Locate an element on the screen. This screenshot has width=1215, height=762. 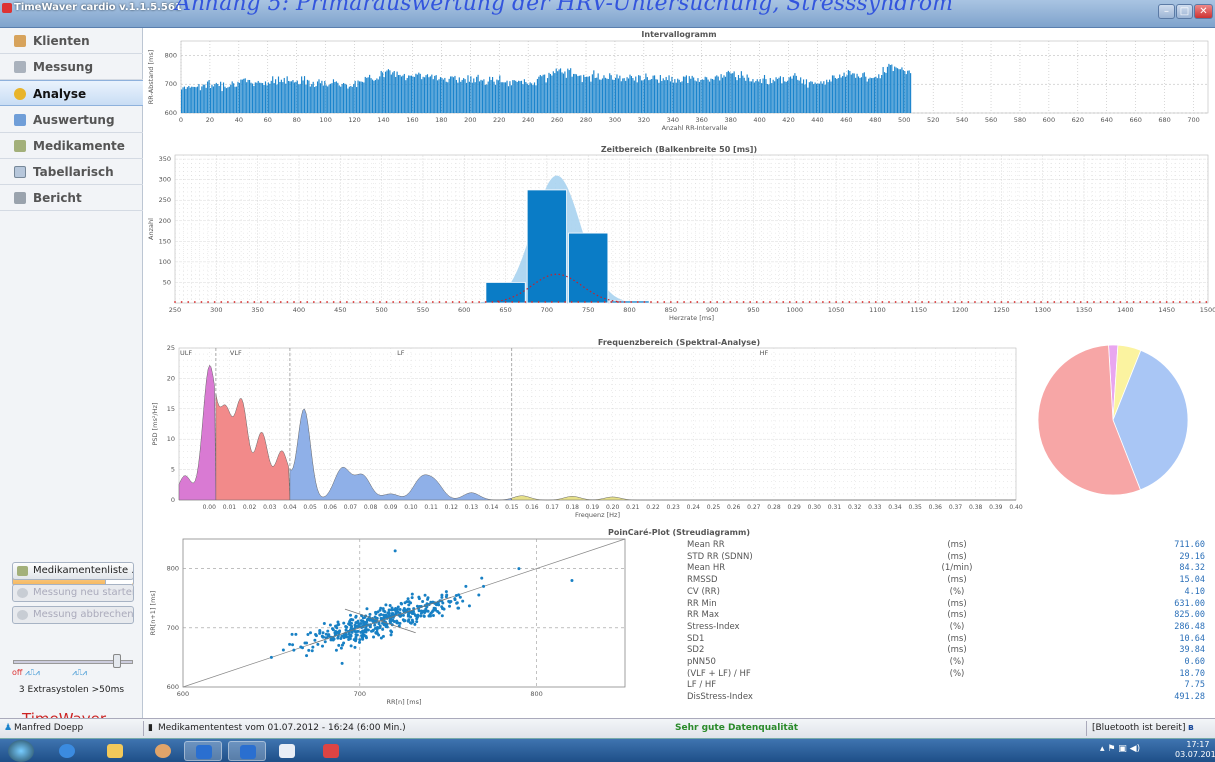
taskbar-app-cardio2 is located at coordinates (247, 751).